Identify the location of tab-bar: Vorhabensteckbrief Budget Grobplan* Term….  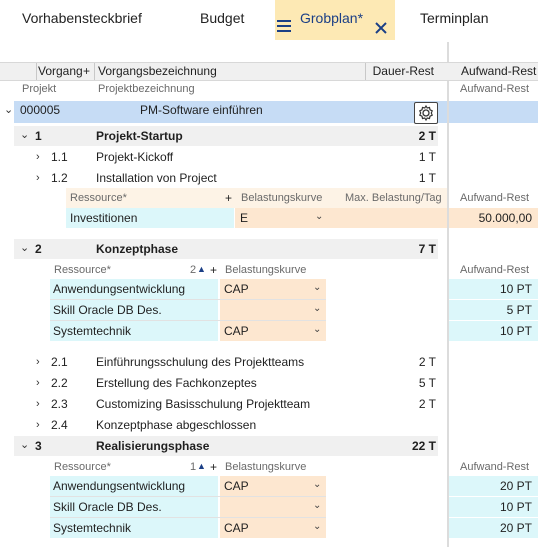
(269, 20).